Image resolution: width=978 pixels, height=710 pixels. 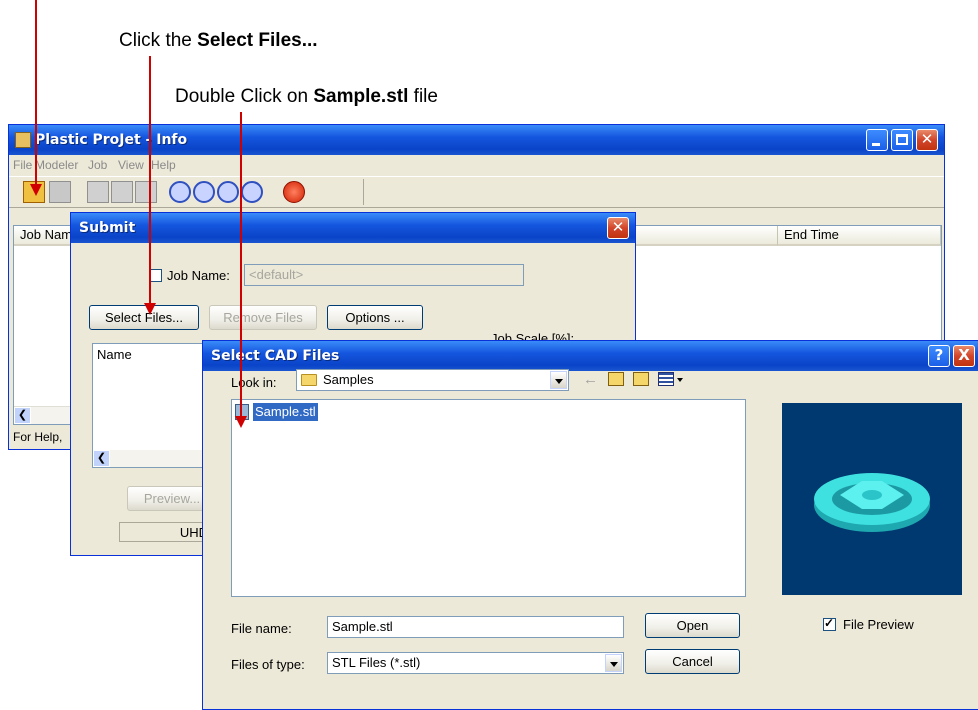 What do you see at coordinates (641, 379) in the screenshot?
I see `new-folder-icon` at bounding box center [641, 379].